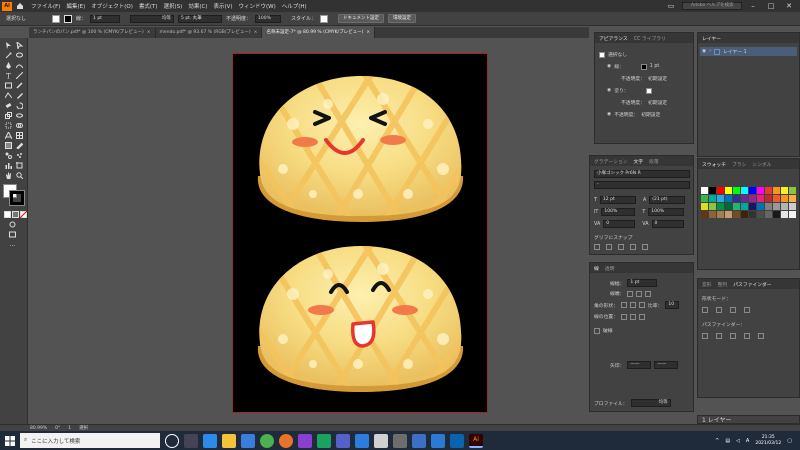 This screenshot has width=800, height=450. What do you see at coordinates (152, 18) in the screenshot?
I see `stroke-profile-select: 均等` at bounding box center [152, 18].